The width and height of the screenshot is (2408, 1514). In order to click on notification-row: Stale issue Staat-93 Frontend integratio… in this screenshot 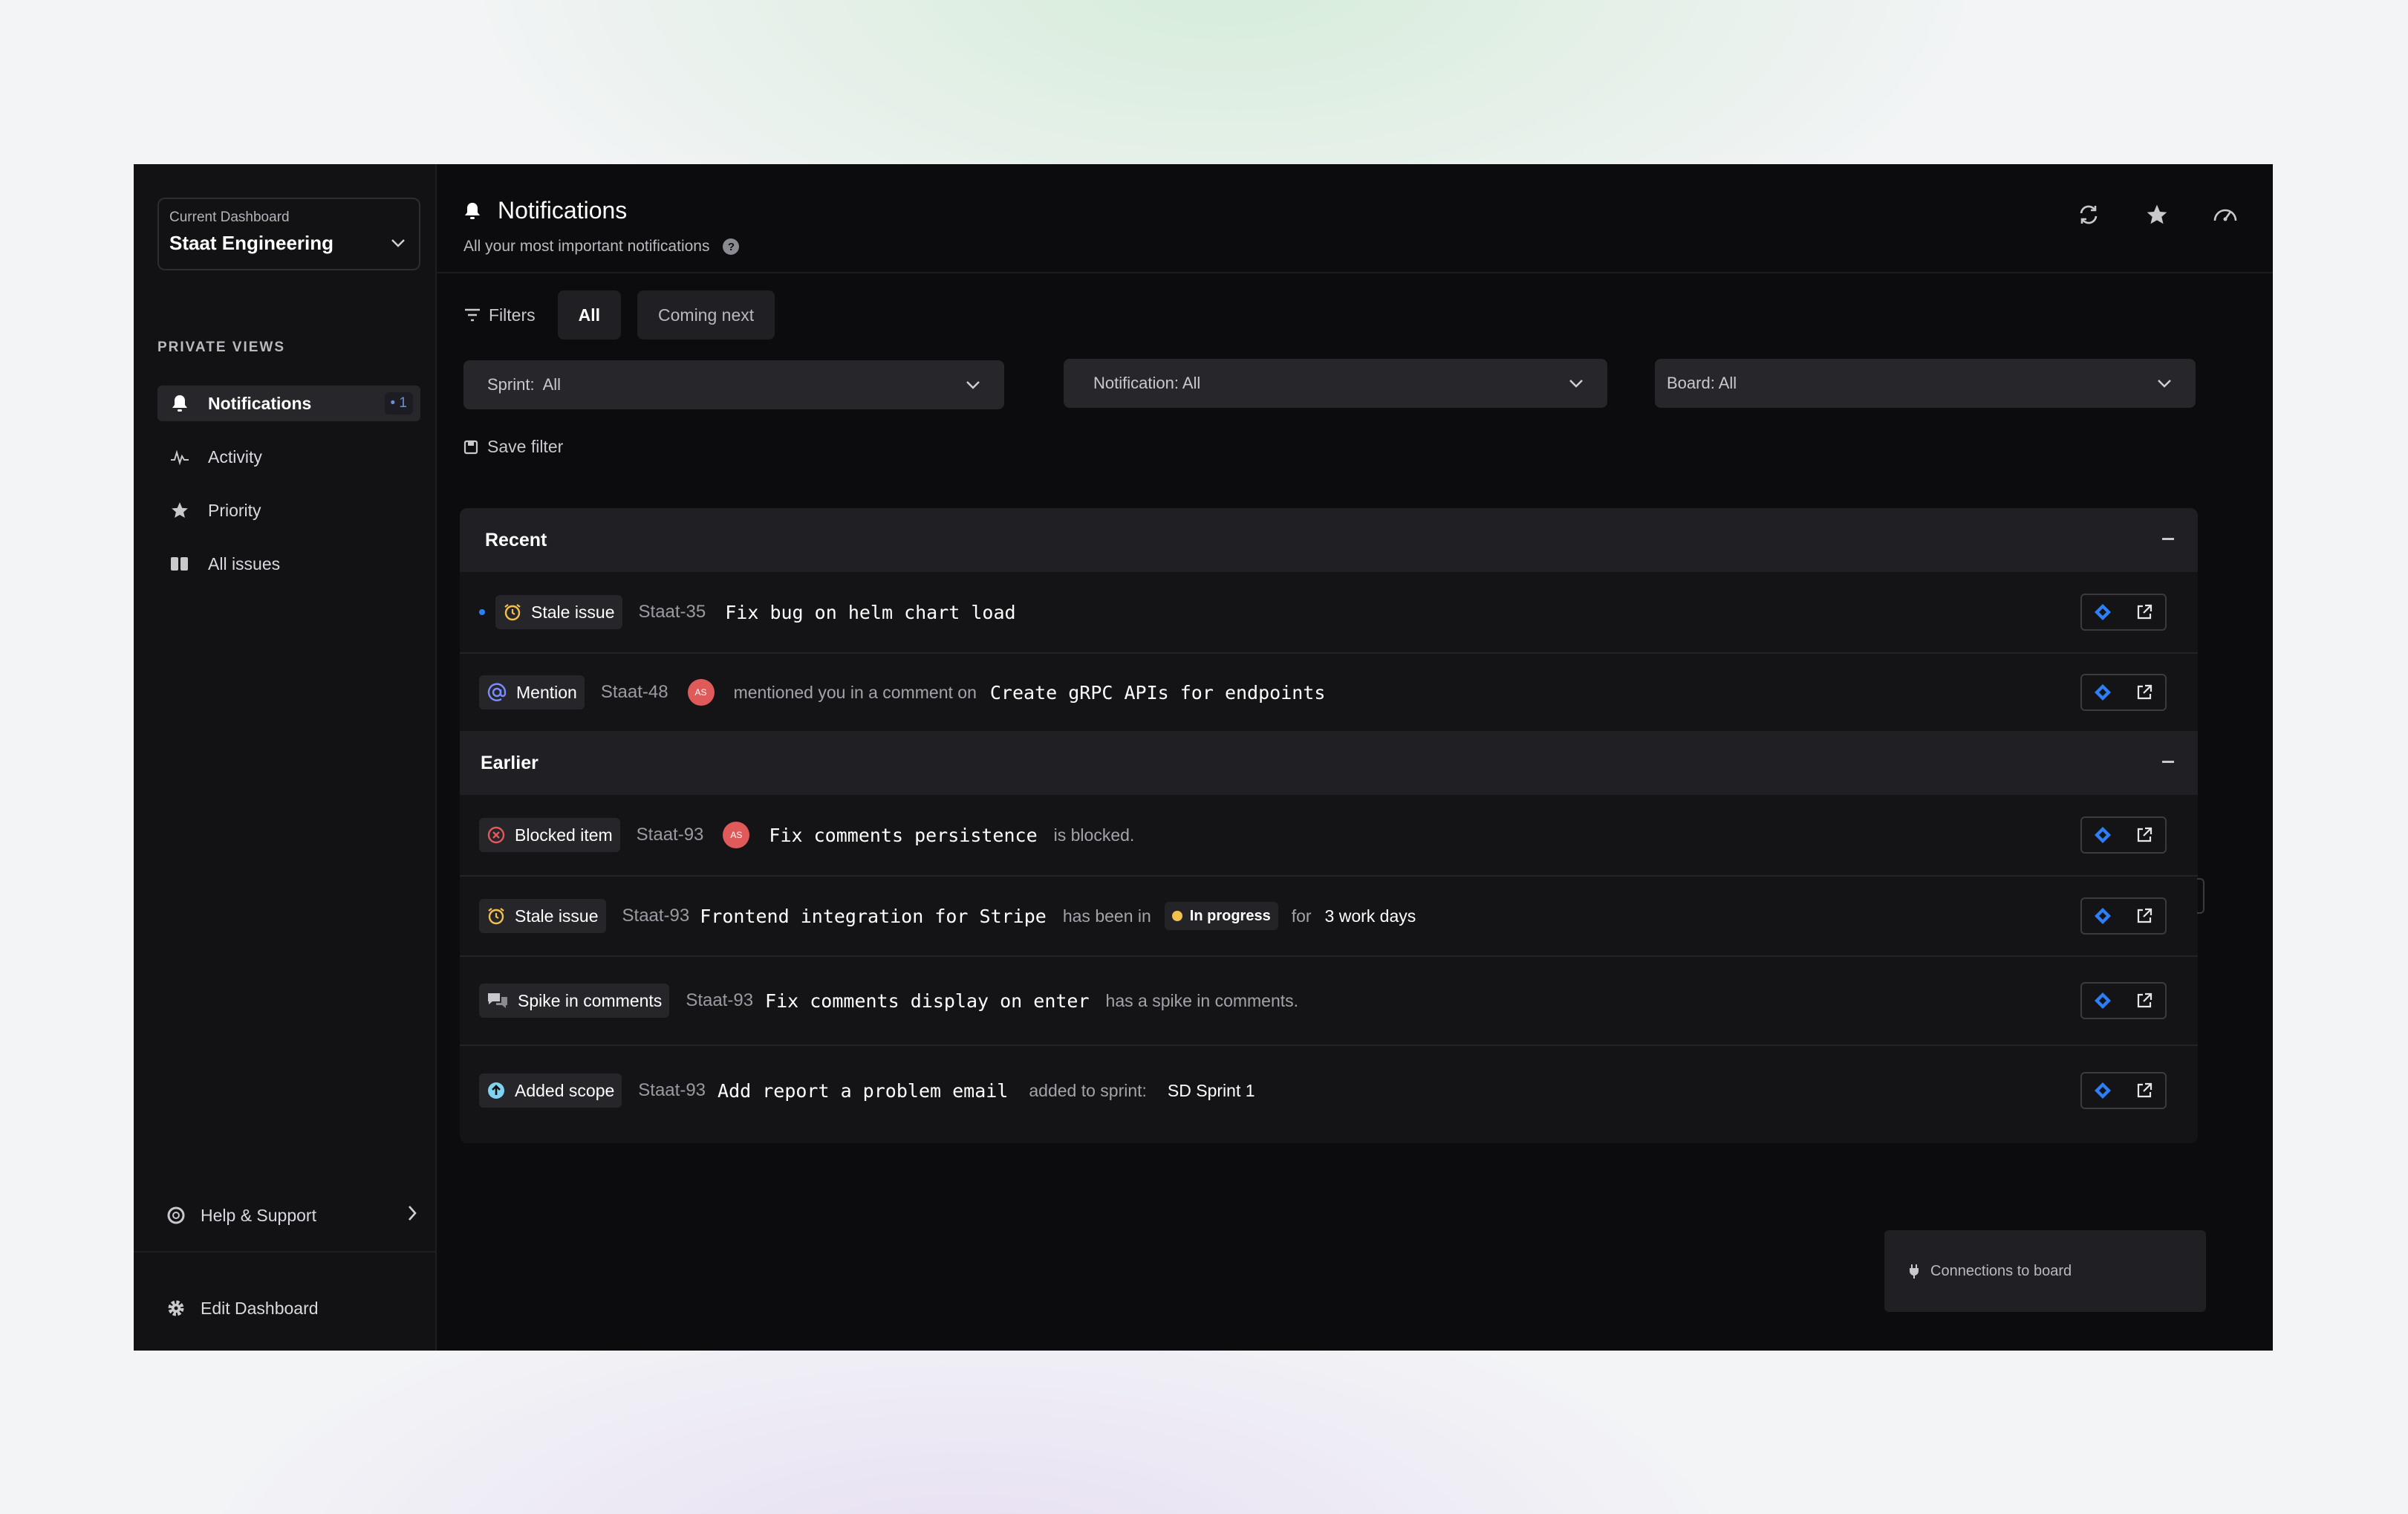, I will do `click(1329, 917)`.